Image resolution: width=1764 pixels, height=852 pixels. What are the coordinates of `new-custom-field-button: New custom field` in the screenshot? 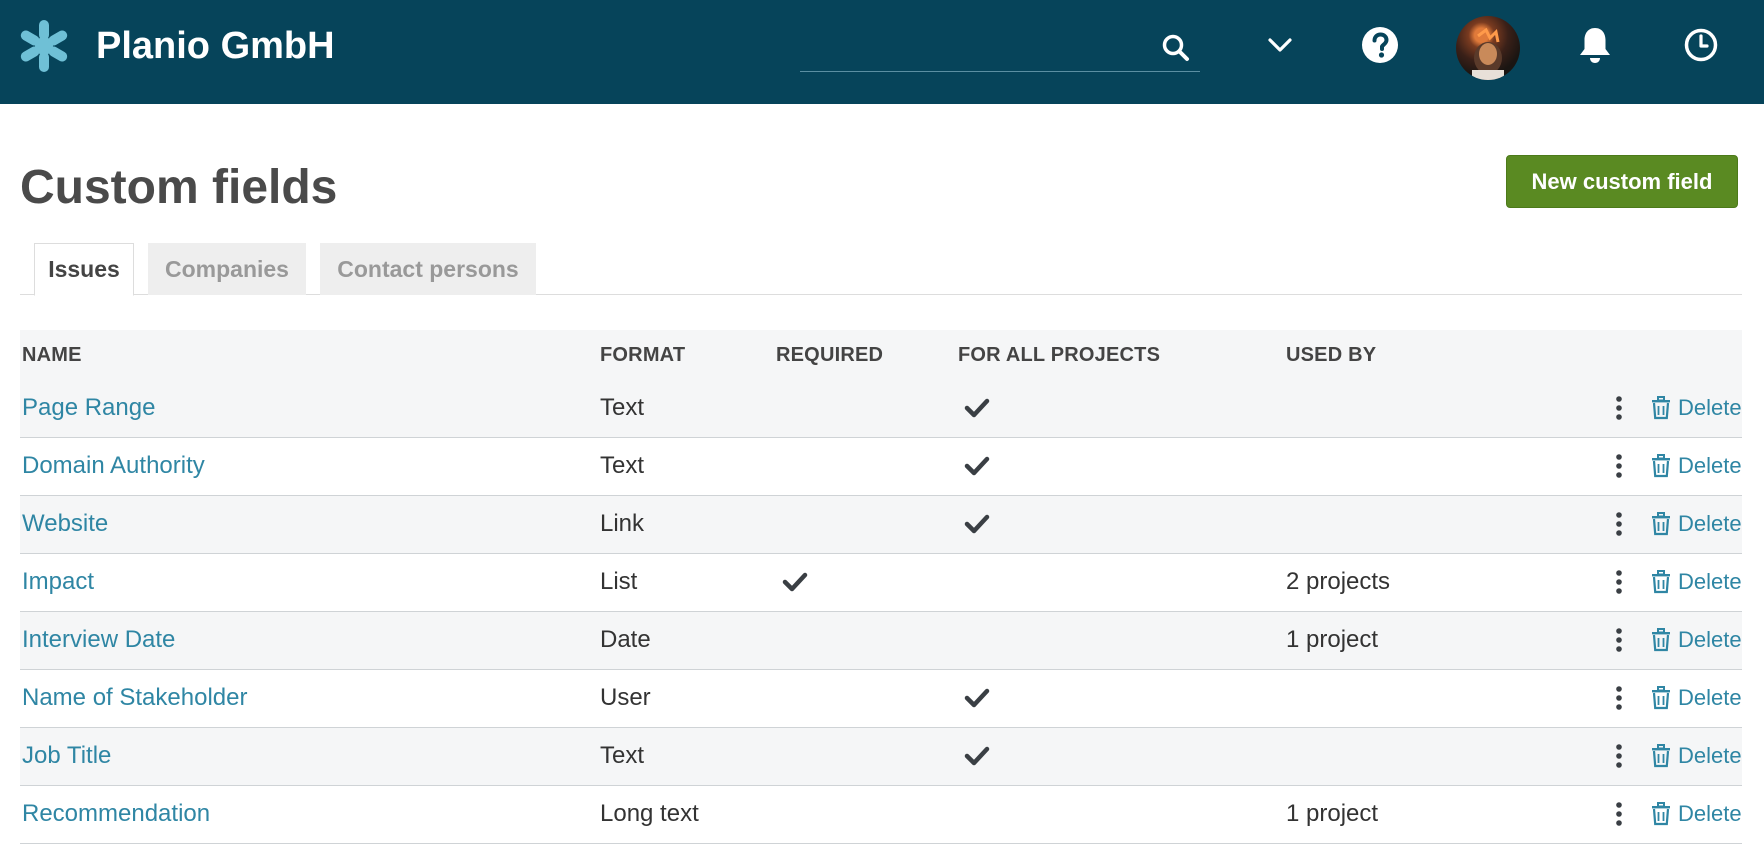 It's located at (1622, 181).